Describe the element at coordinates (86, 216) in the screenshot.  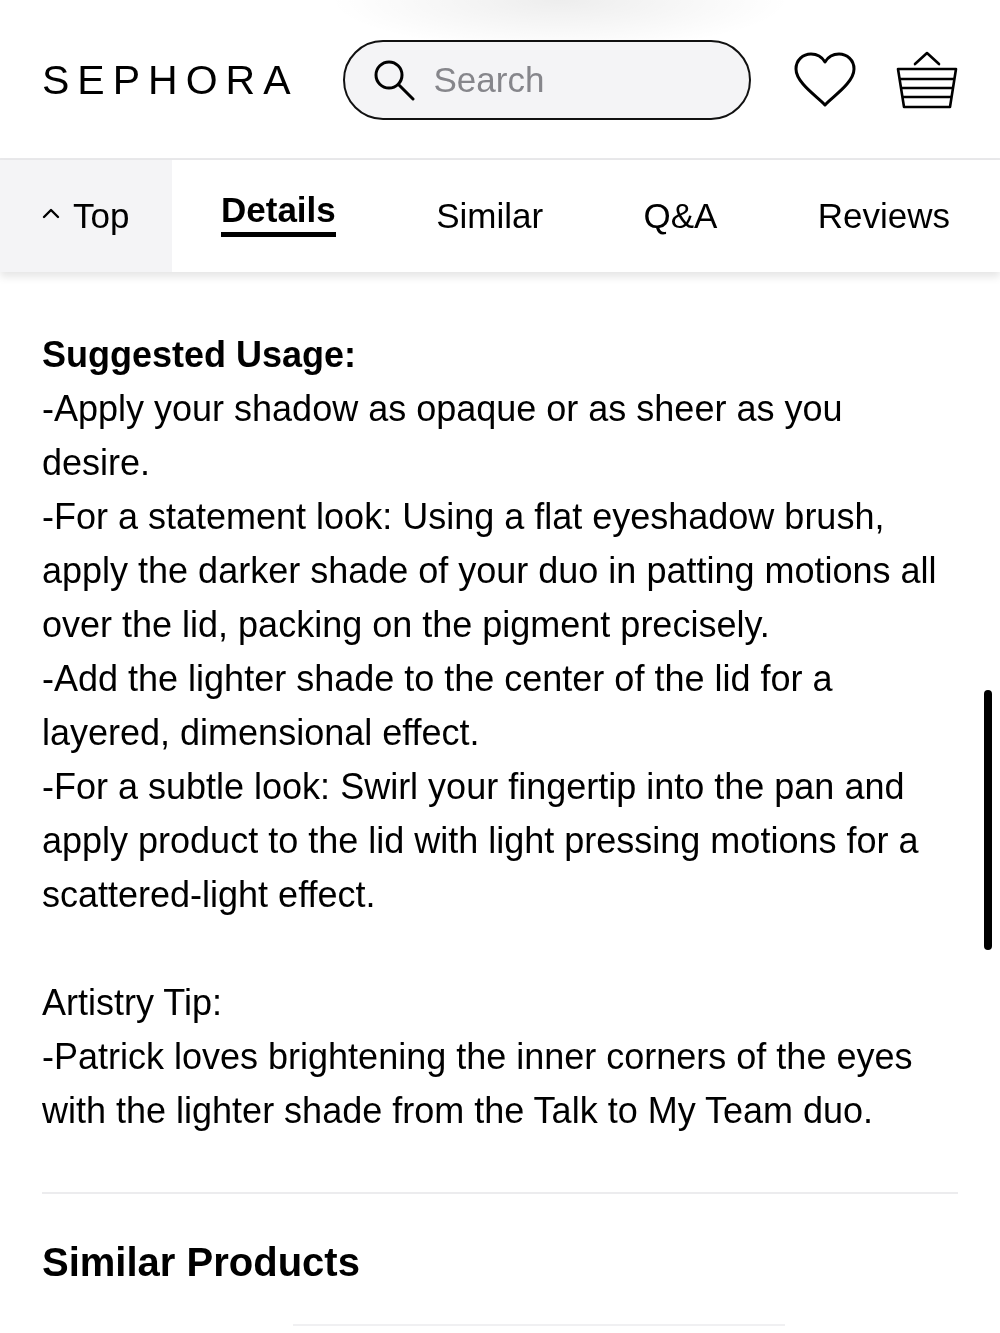
I see `back-to-top-button: Top` at that location.